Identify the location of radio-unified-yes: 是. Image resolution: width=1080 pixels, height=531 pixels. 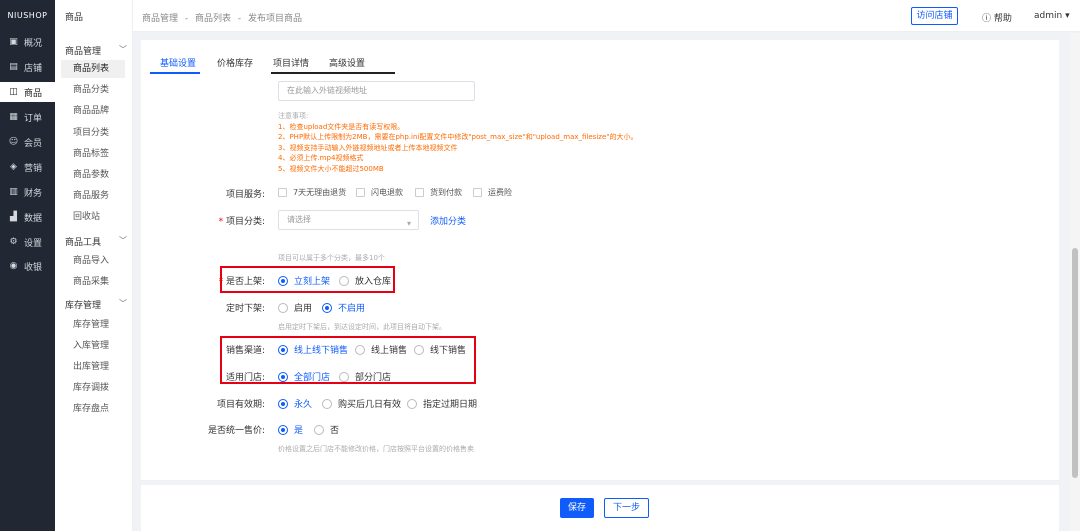
(290, 429).